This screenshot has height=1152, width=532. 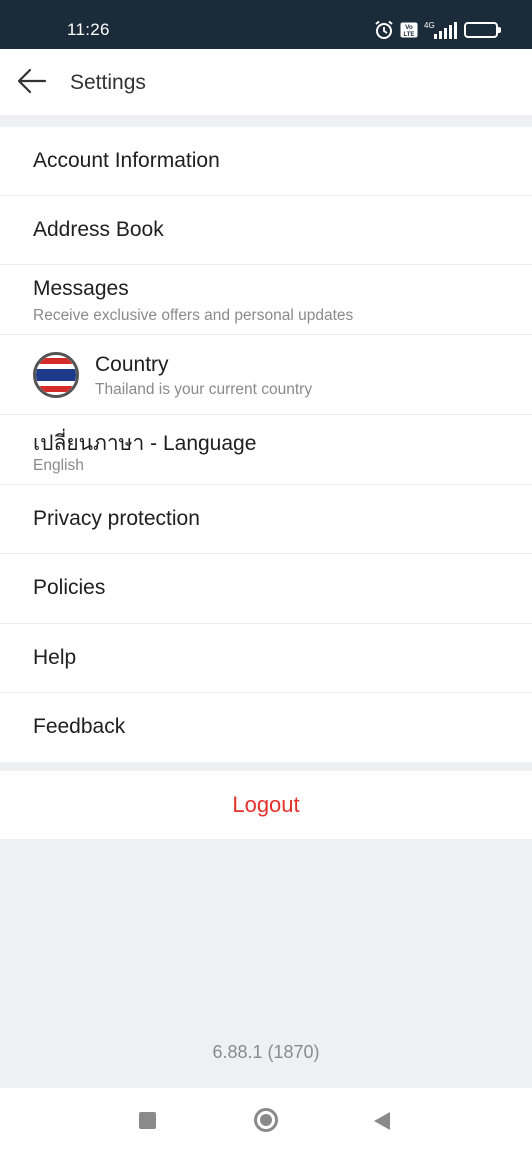 What do you see at coordinates (126, 160) in the screenshot?
I see `settings-item-label: Account Information` at bounding box center [126, 160].